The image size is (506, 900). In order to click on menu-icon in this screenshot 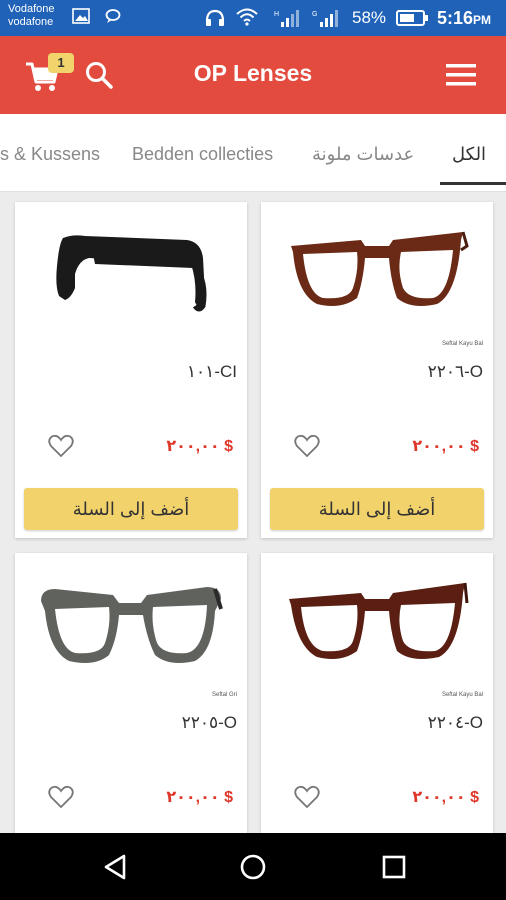, I will do `click(461, 75)`.